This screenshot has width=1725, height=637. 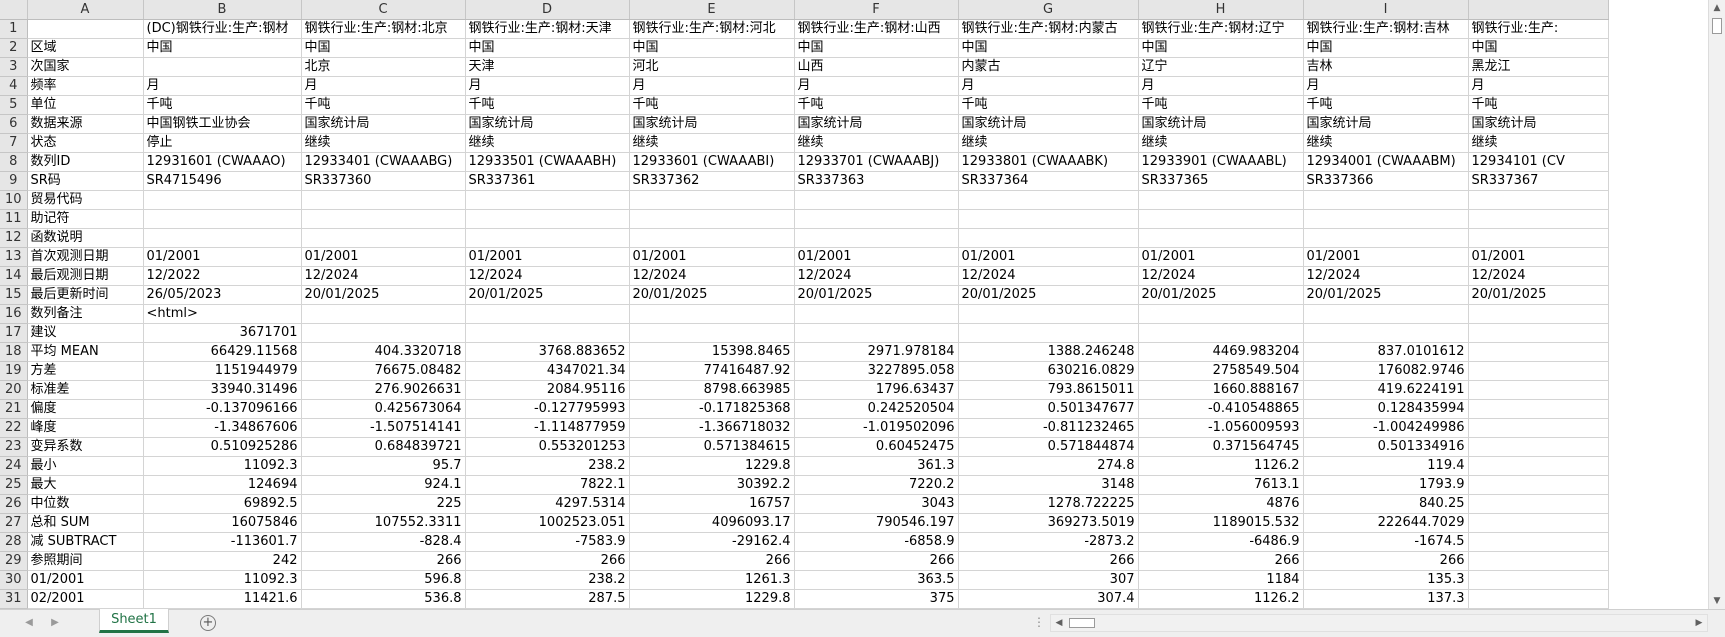 What do you see at coordinates (14, 485) in the screenshot?
I see `row-header: 25` at bounding box center [14, 485].